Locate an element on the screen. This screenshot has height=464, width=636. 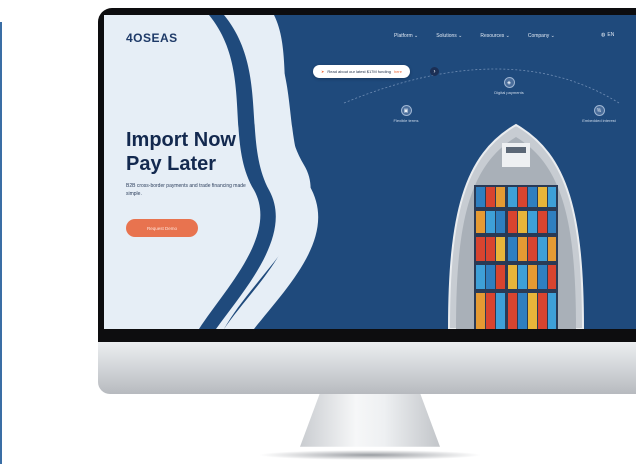
hero-title-line1: Import Now is located at coordinates (181, 140).